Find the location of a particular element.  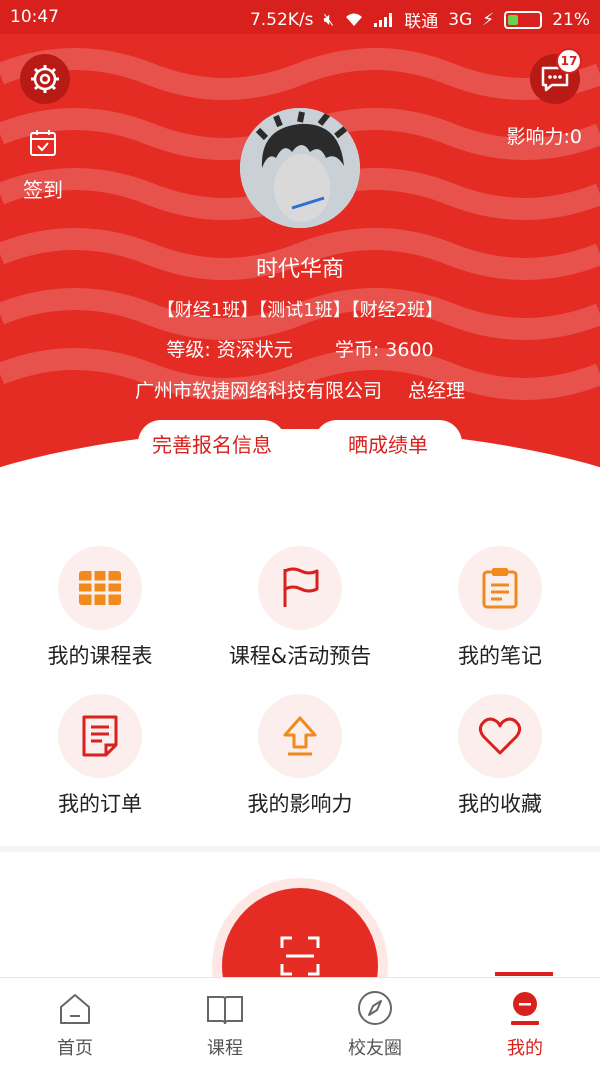

document-icon is located at coordinates (100, 736).